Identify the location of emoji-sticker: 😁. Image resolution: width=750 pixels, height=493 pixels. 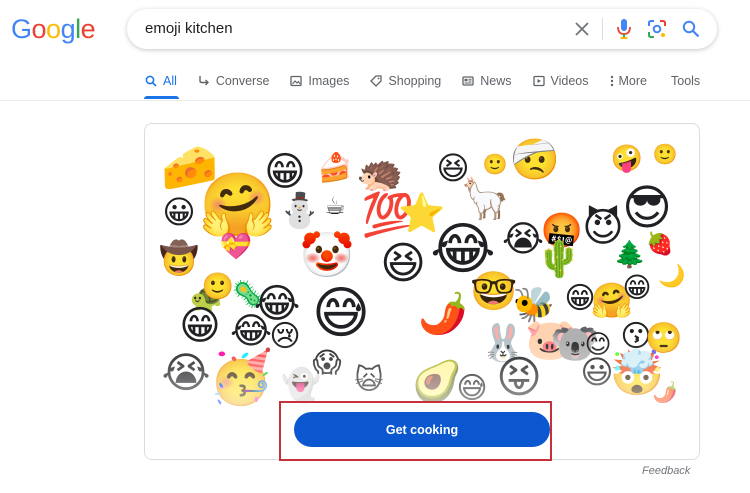
(637, 287).